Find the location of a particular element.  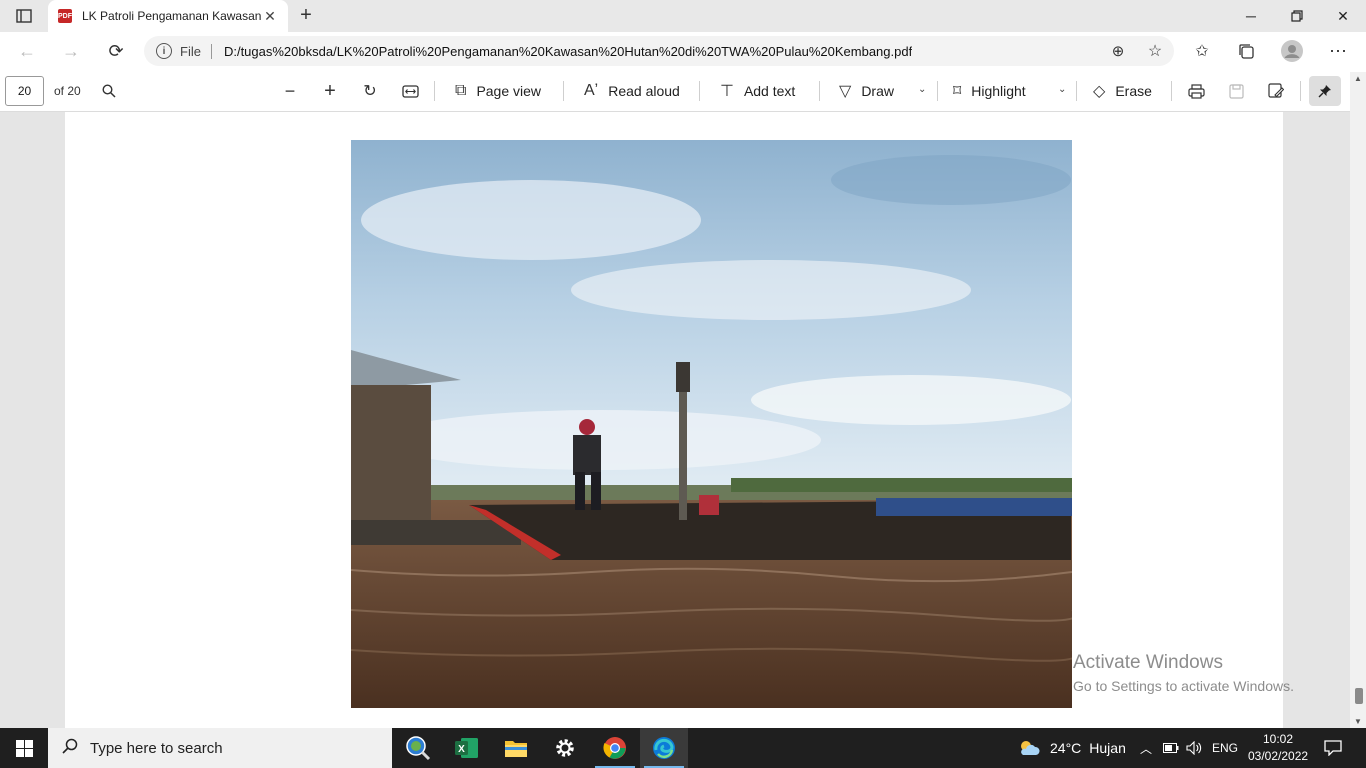

draw-label: Draw is located at coordinates (877, 91).